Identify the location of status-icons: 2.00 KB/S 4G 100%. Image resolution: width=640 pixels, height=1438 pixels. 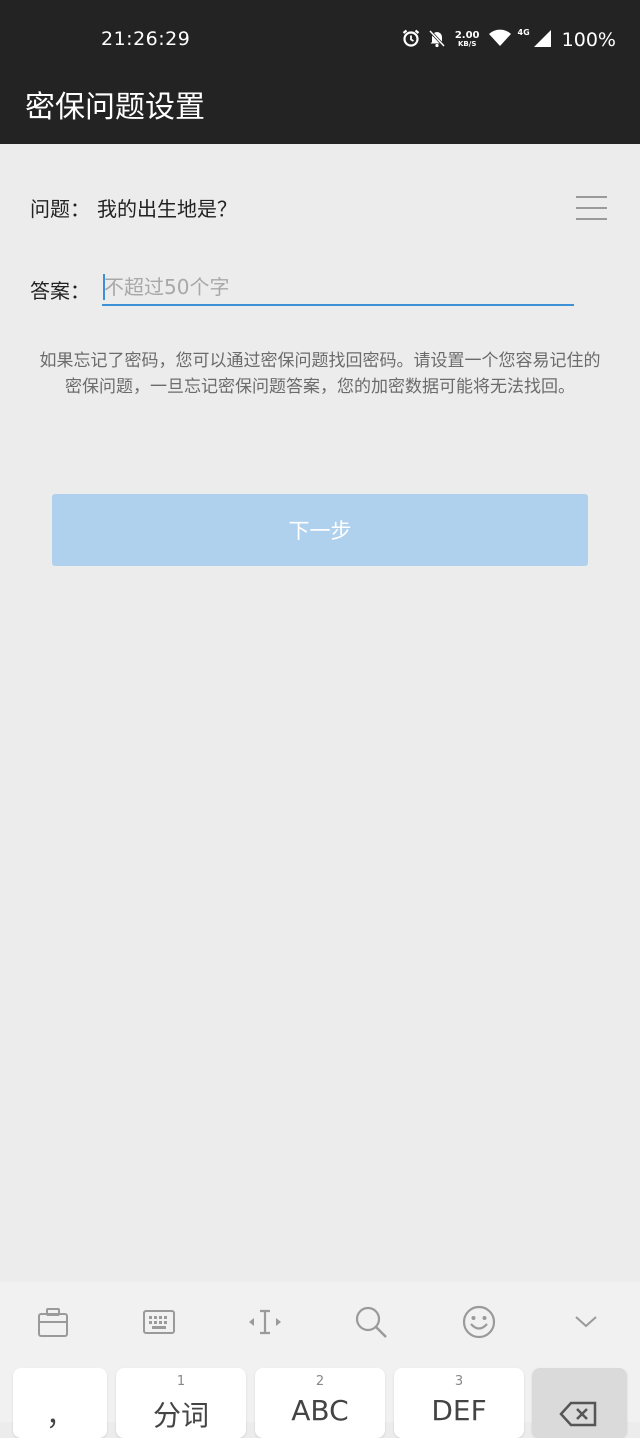
(508, 40).